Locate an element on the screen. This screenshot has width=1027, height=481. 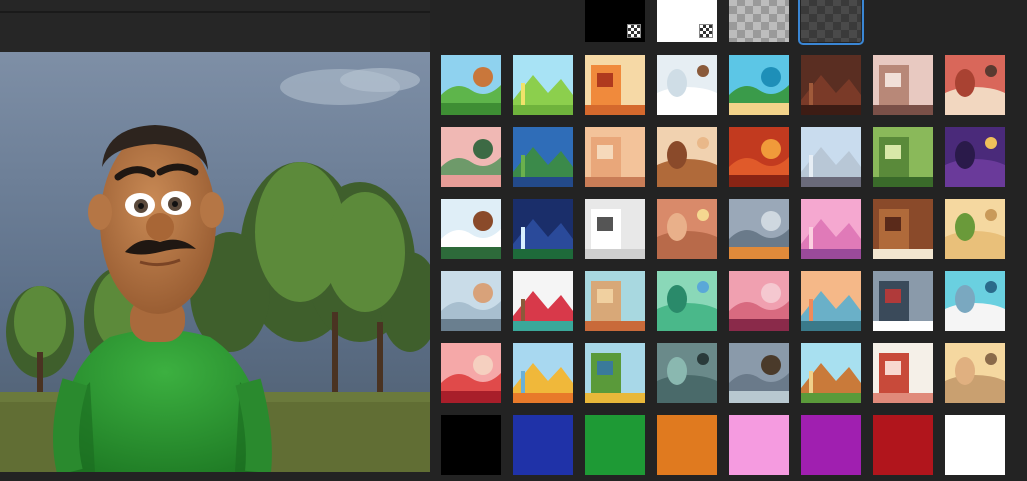
background-kitchen-counter is located at coordinates (975, 85).